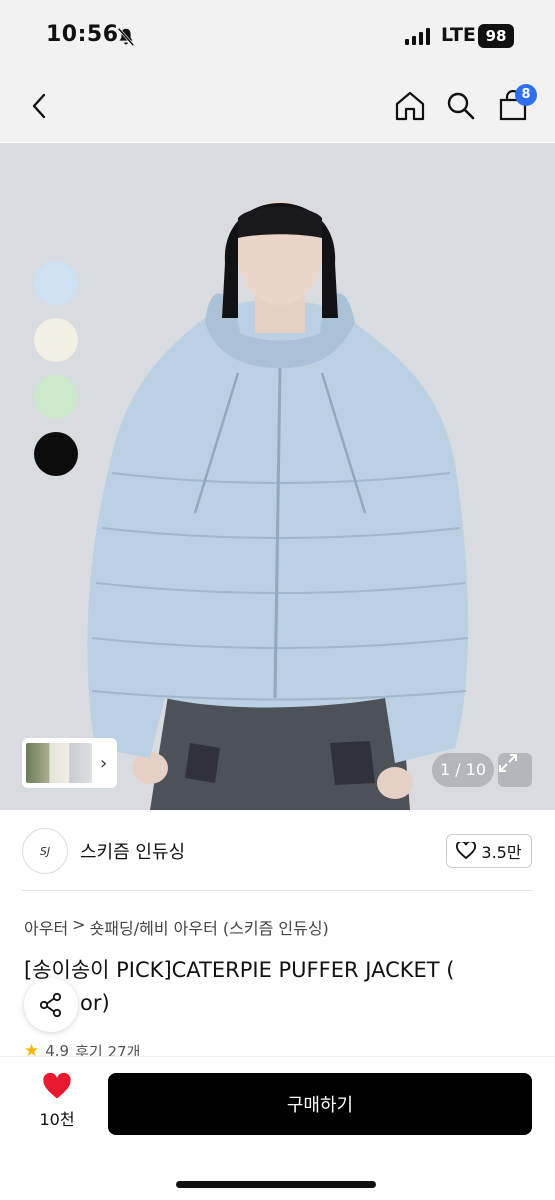 The height and width of the screenshot is (1200, 555). I want to click on color-swatch-sky-blue, so click(56, 283).